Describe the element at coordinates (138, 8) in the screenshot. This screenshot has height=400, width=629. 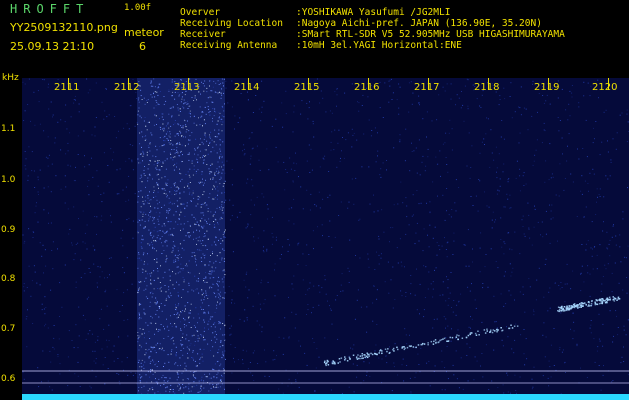
I see `version-label: 1.00f` at that location.